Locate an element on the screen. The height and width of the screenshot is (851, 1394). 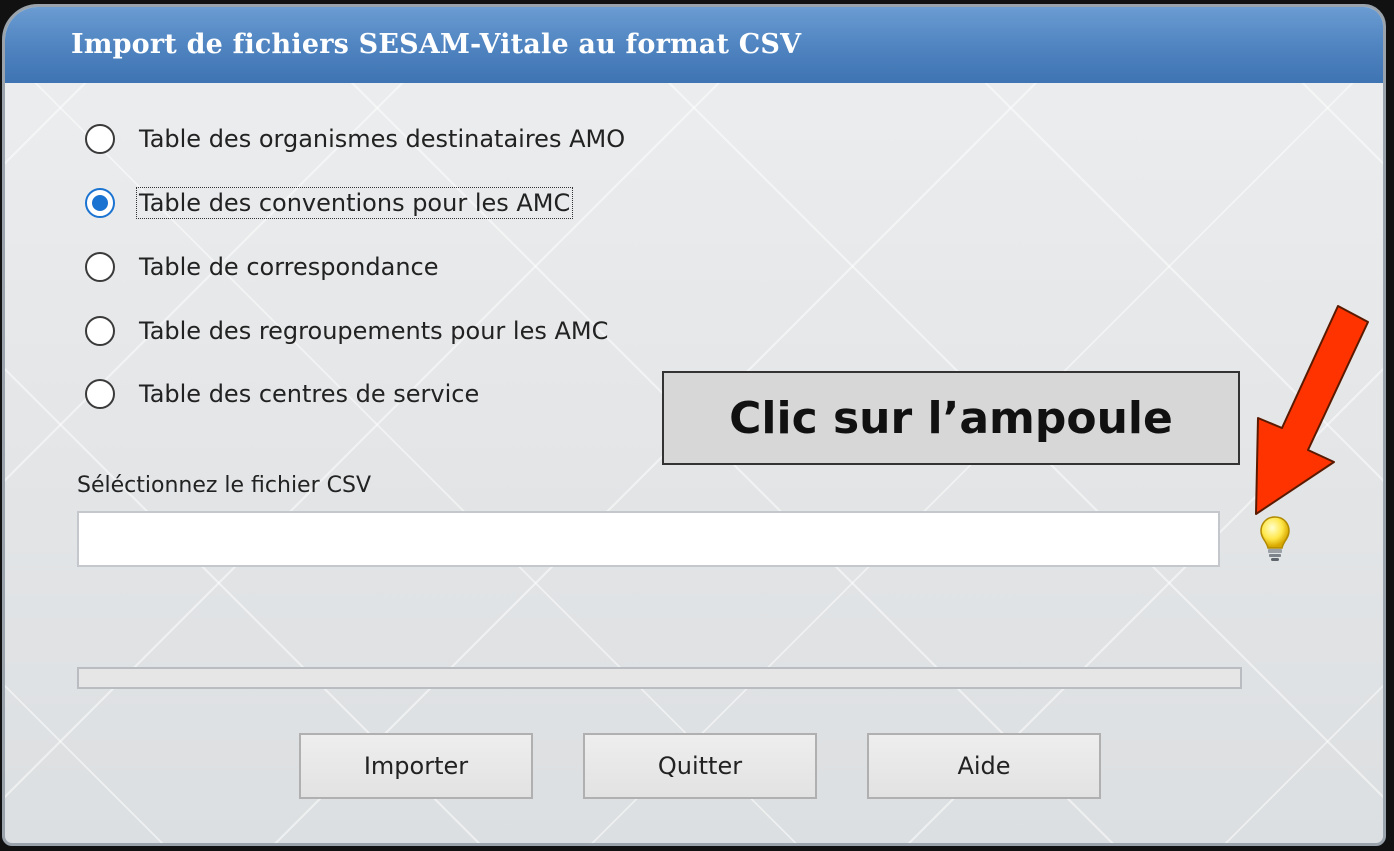
option-label: Table de correspondance is located at coordinates (289, 267).